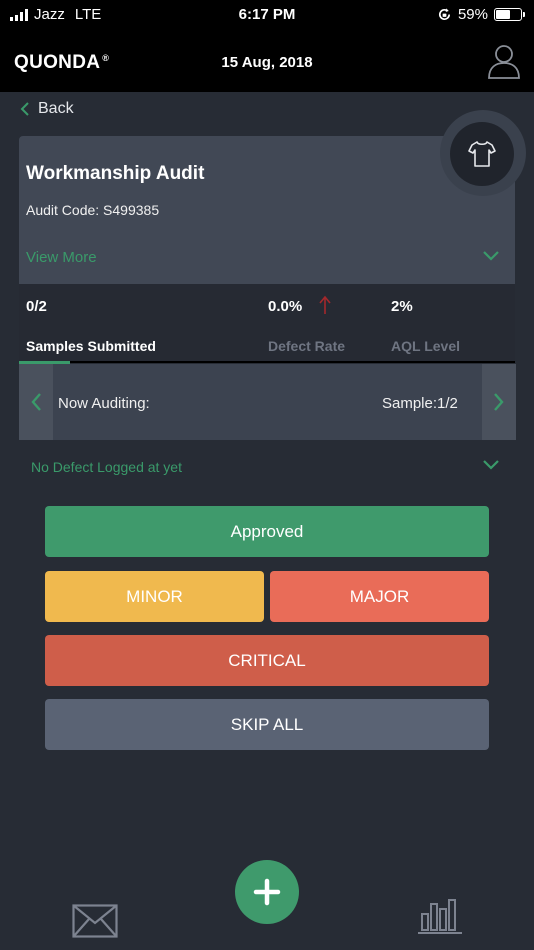 The image size is (534, 950). Describe the element at coordinates (267, 724) in the screenshot. I see `skip-all-button: SKIP ALL` at that location.